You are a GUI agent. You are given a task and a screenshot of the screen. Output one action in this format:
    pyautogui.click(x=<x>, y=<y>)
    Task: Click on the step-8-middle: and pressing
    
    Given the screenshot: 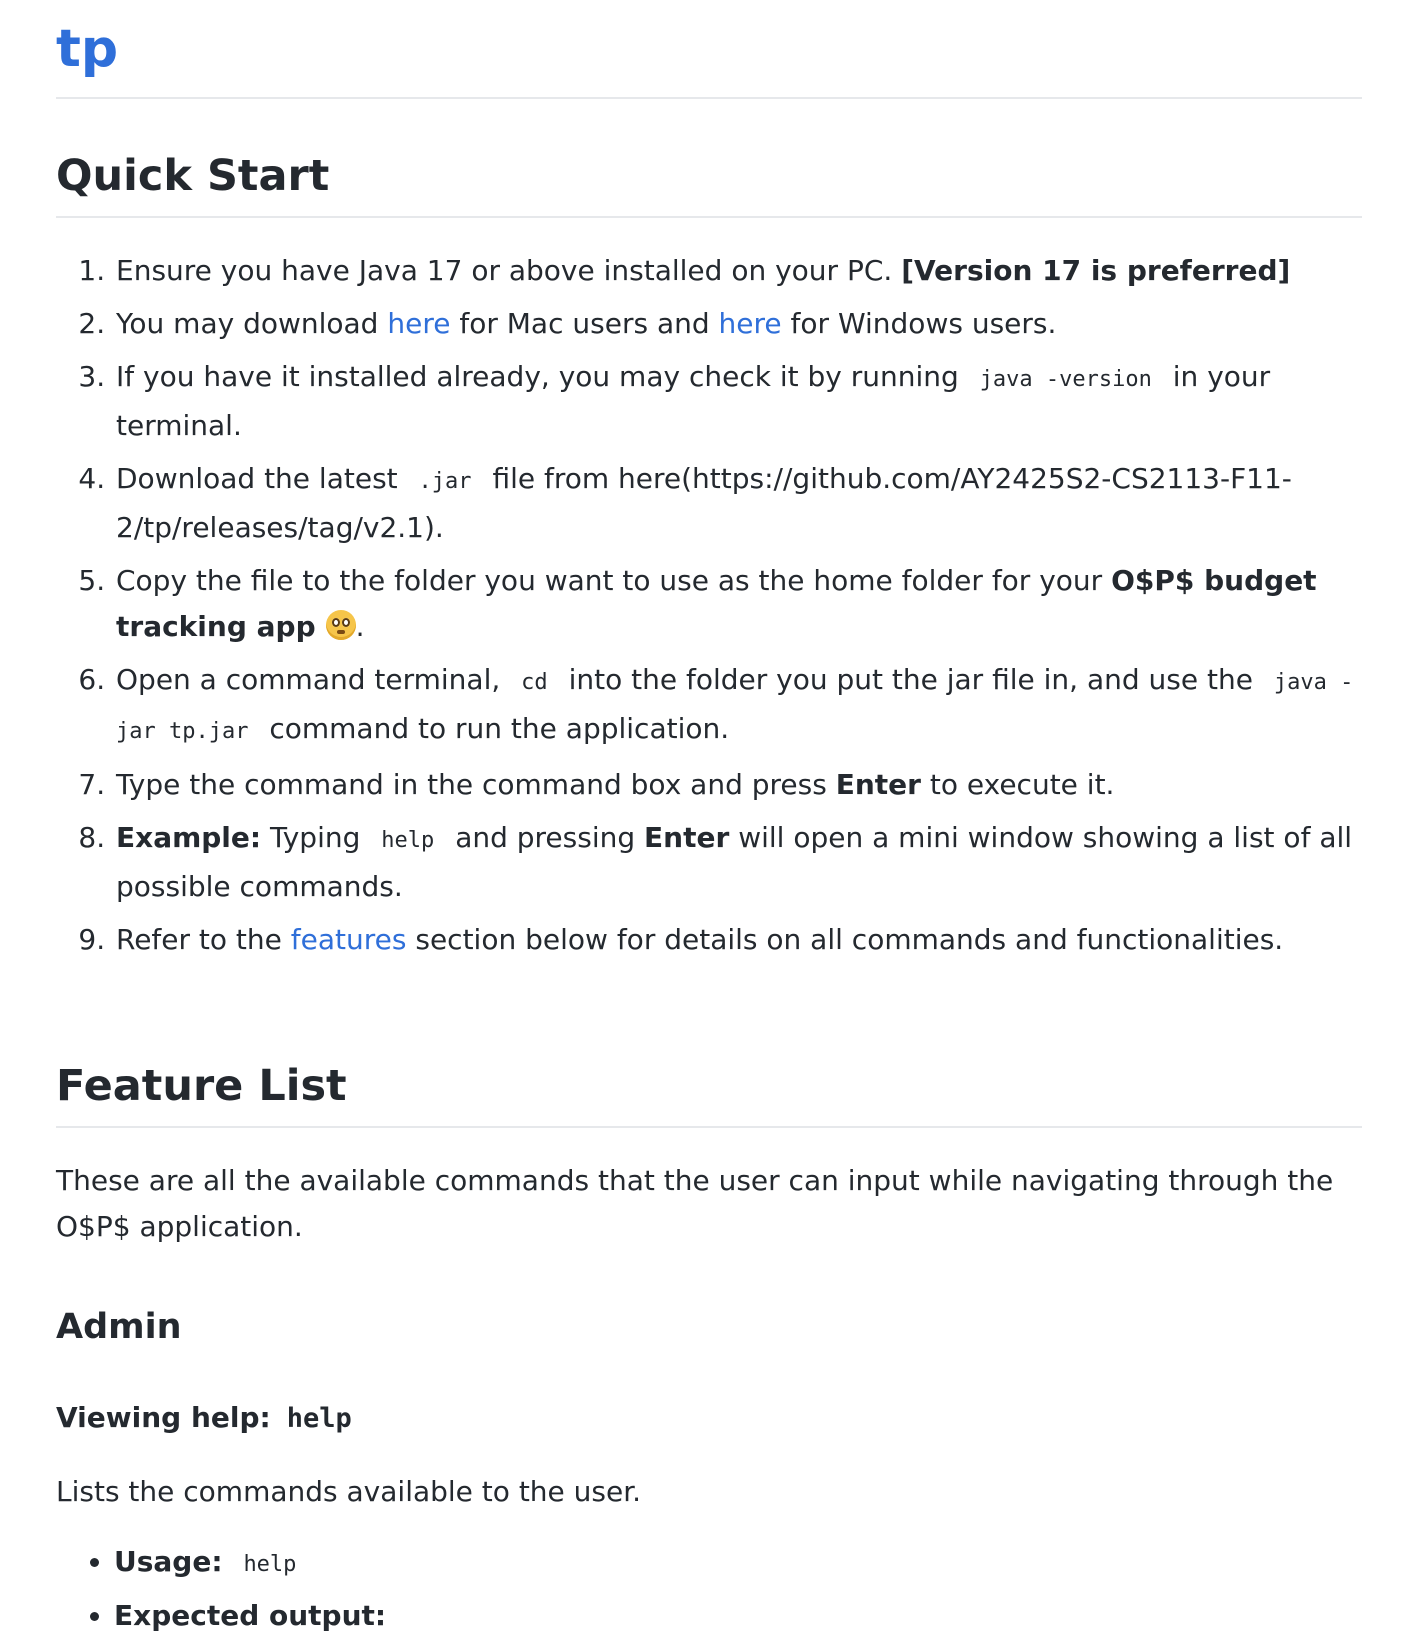 What is the action you would take?
    pyautogui.click(x=550, y=837)
    